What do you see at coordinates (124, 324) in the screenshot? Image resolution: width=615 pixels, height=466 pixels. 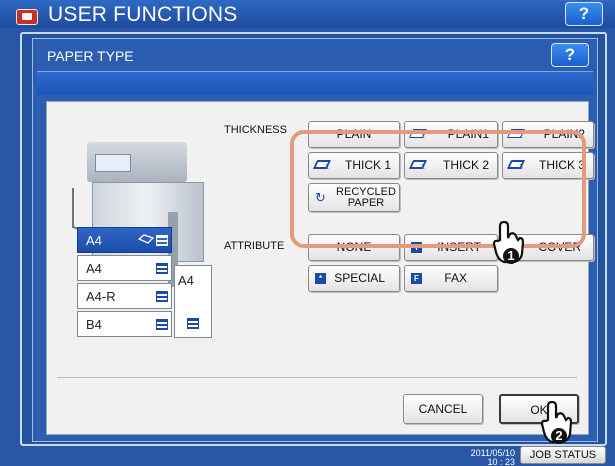 I see `drawer-4: B4` at bounding box center [124, 324].